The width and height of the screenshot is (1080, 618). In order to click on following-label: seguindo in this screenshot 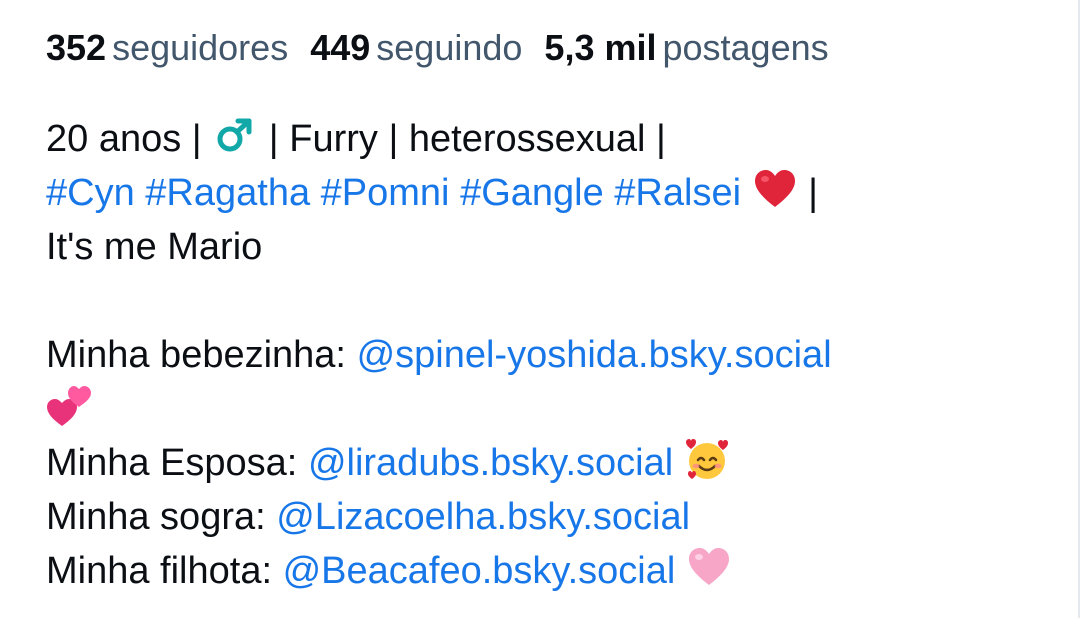, I will do `click(449, 47)`.